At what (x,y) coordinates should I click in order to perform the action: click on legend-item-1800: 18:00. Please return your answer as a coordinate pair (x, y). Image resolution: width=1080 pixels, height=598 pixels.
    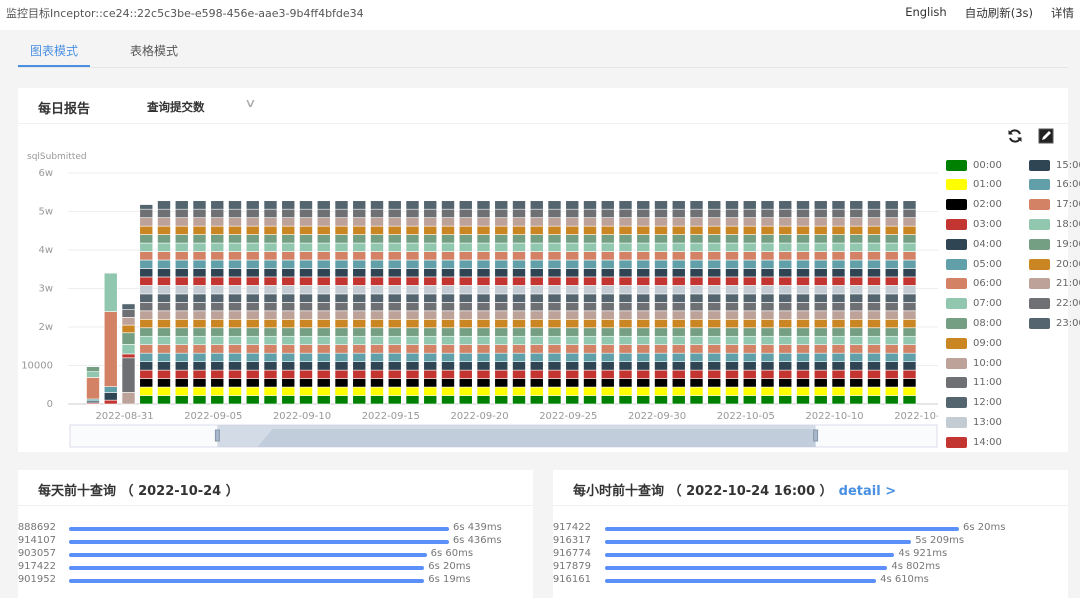
    Looking at the image, I should click on (1054, 224).